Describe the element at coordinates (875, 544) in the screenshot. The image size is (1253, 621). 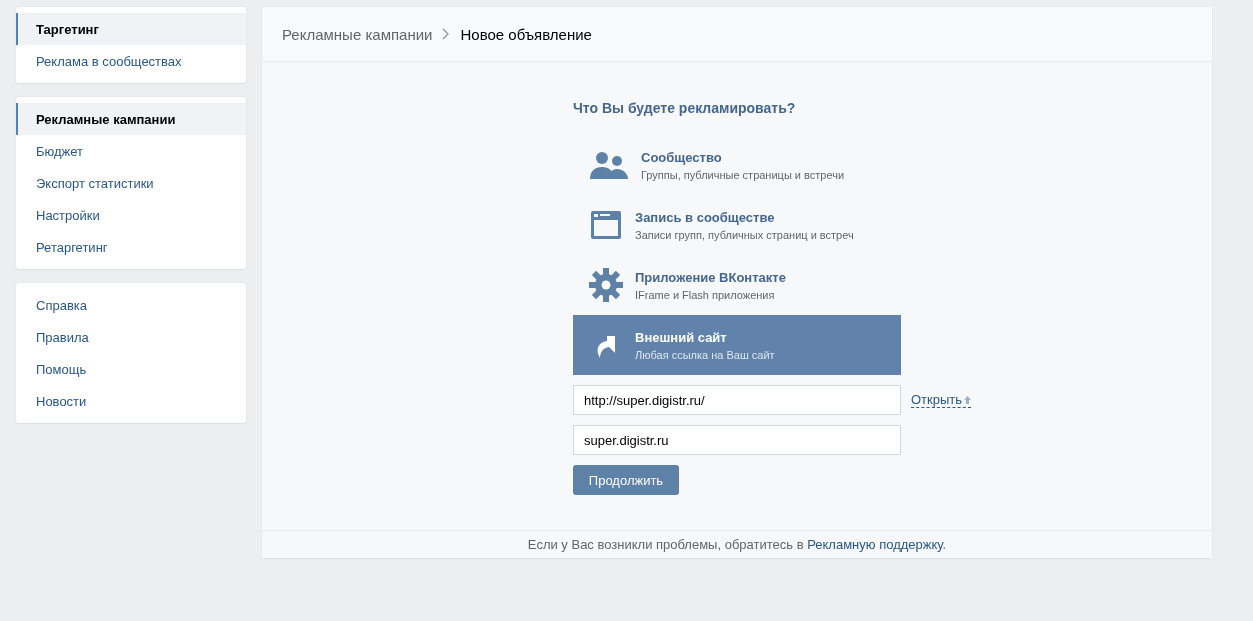
I see `support-link: Рекламную поддержку` at that location.